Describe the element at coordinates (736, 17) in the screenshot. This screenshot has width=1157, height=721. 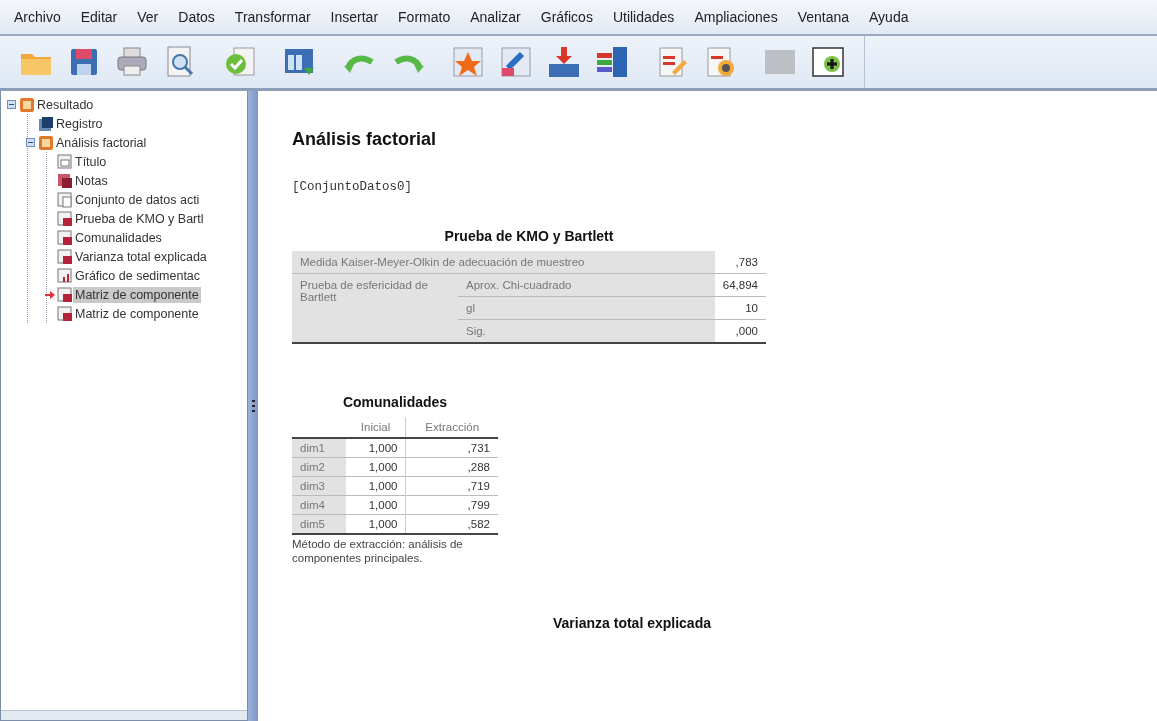
I see `menu-item: Ampliaciones` at that location.